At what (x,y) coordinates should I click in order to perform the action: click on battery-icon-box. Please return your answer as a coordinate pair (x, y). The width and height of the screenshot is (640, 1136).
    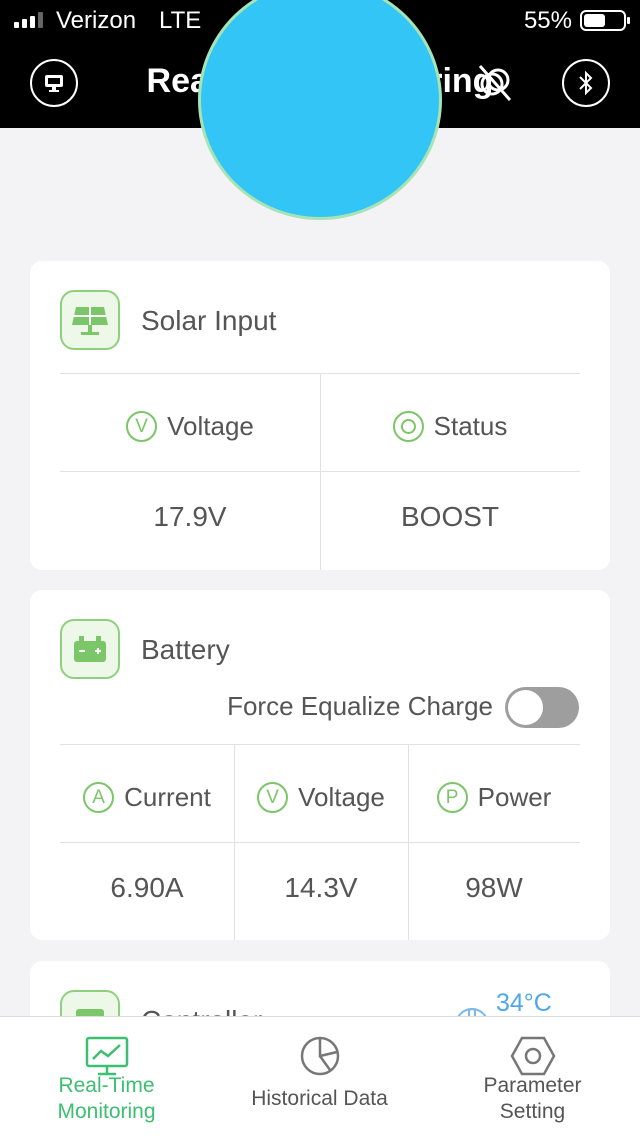
    Looking at the image, I should click on (90, 649).